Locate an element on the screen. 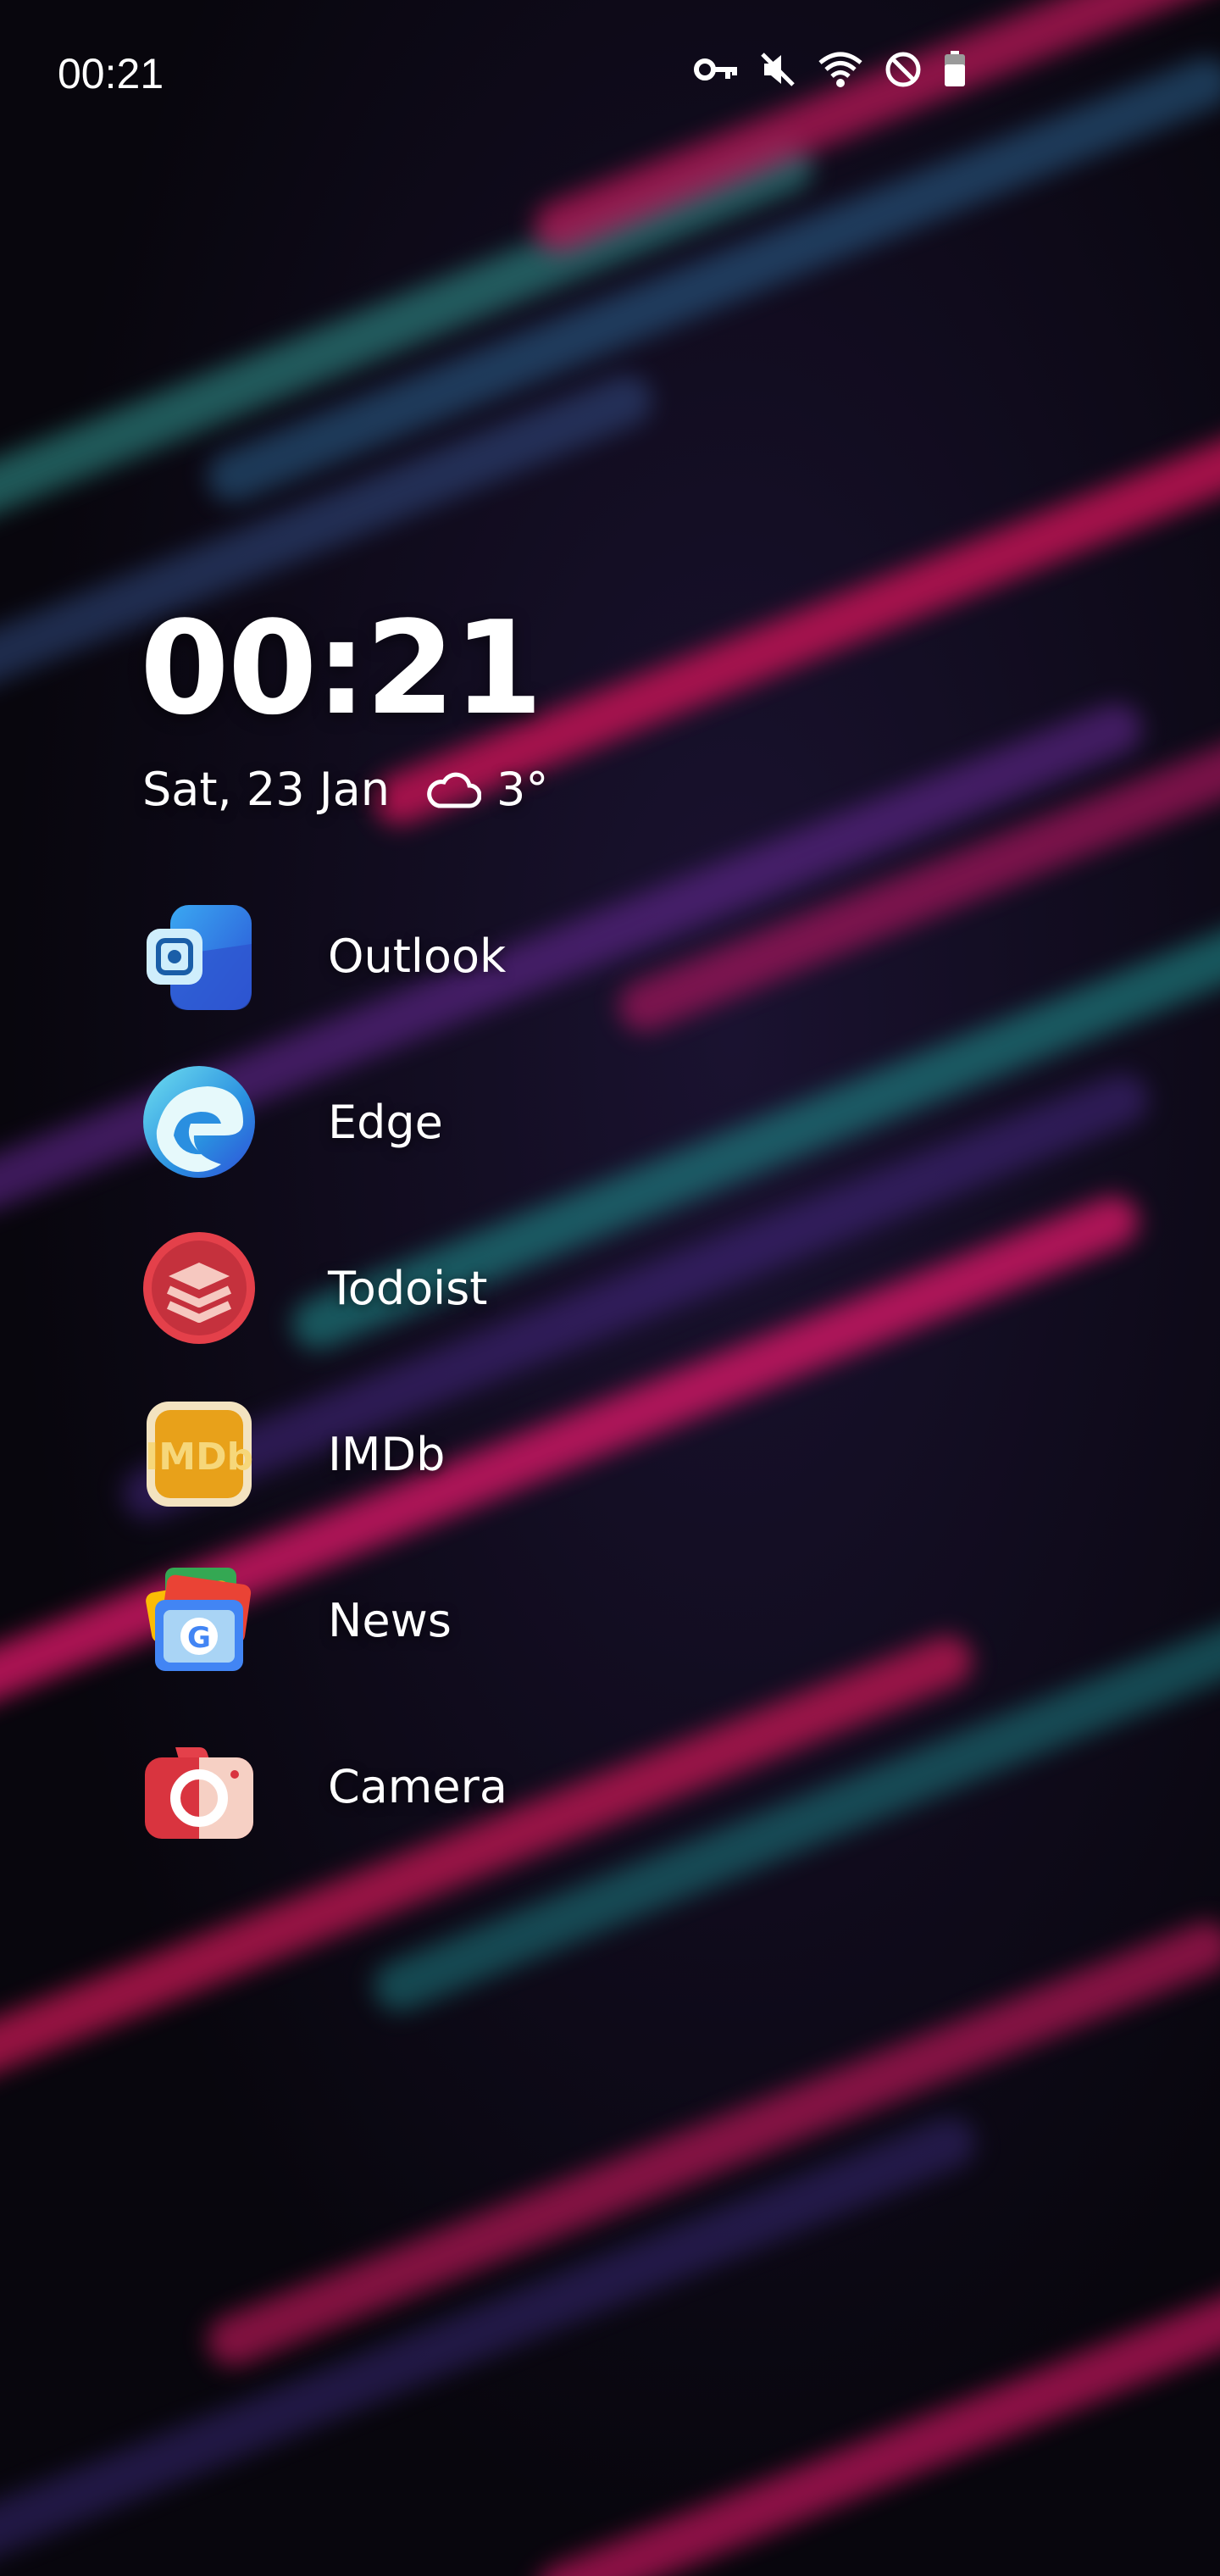 This screenshot has height=2576, width=1220. imdb-icon: IMDb is located at coordinates (199, 1454).